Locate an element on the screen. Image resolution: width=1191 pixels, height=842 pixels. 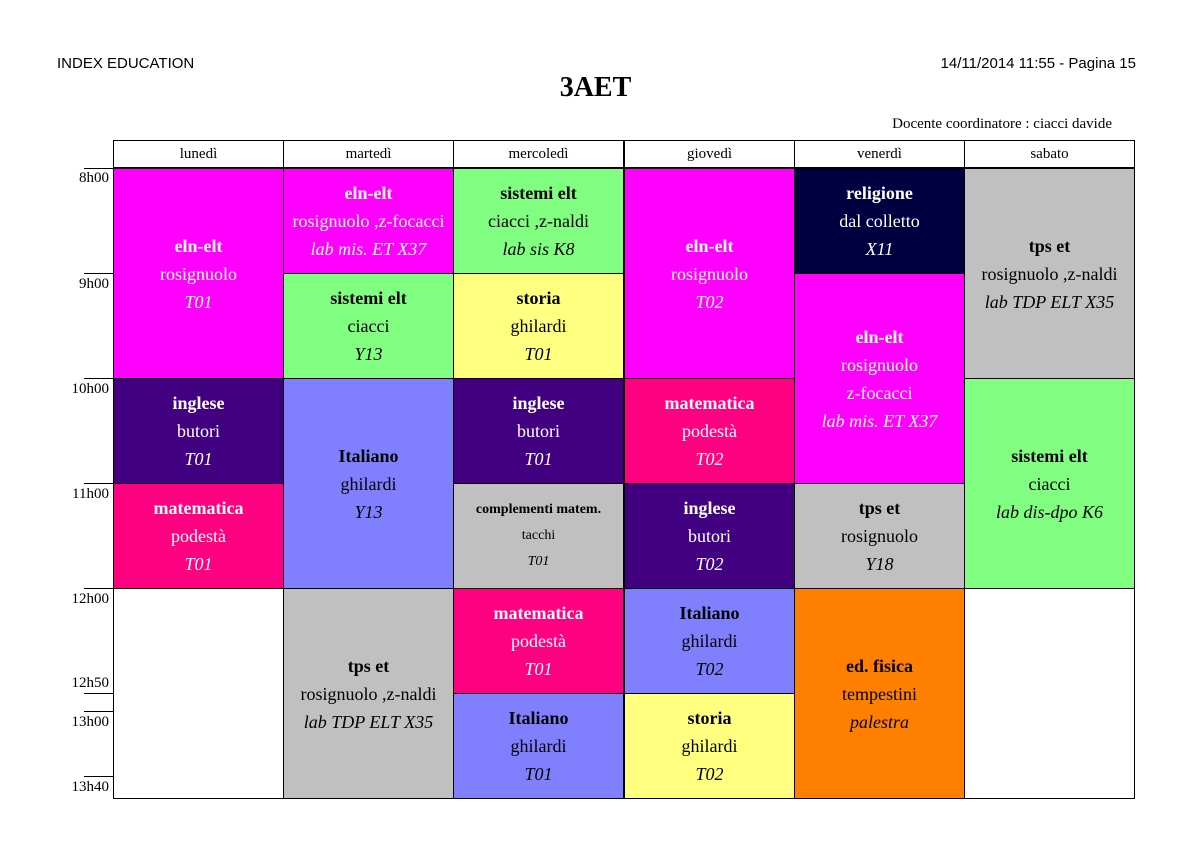
subject-label: religione is located at coordinates (879, 193).